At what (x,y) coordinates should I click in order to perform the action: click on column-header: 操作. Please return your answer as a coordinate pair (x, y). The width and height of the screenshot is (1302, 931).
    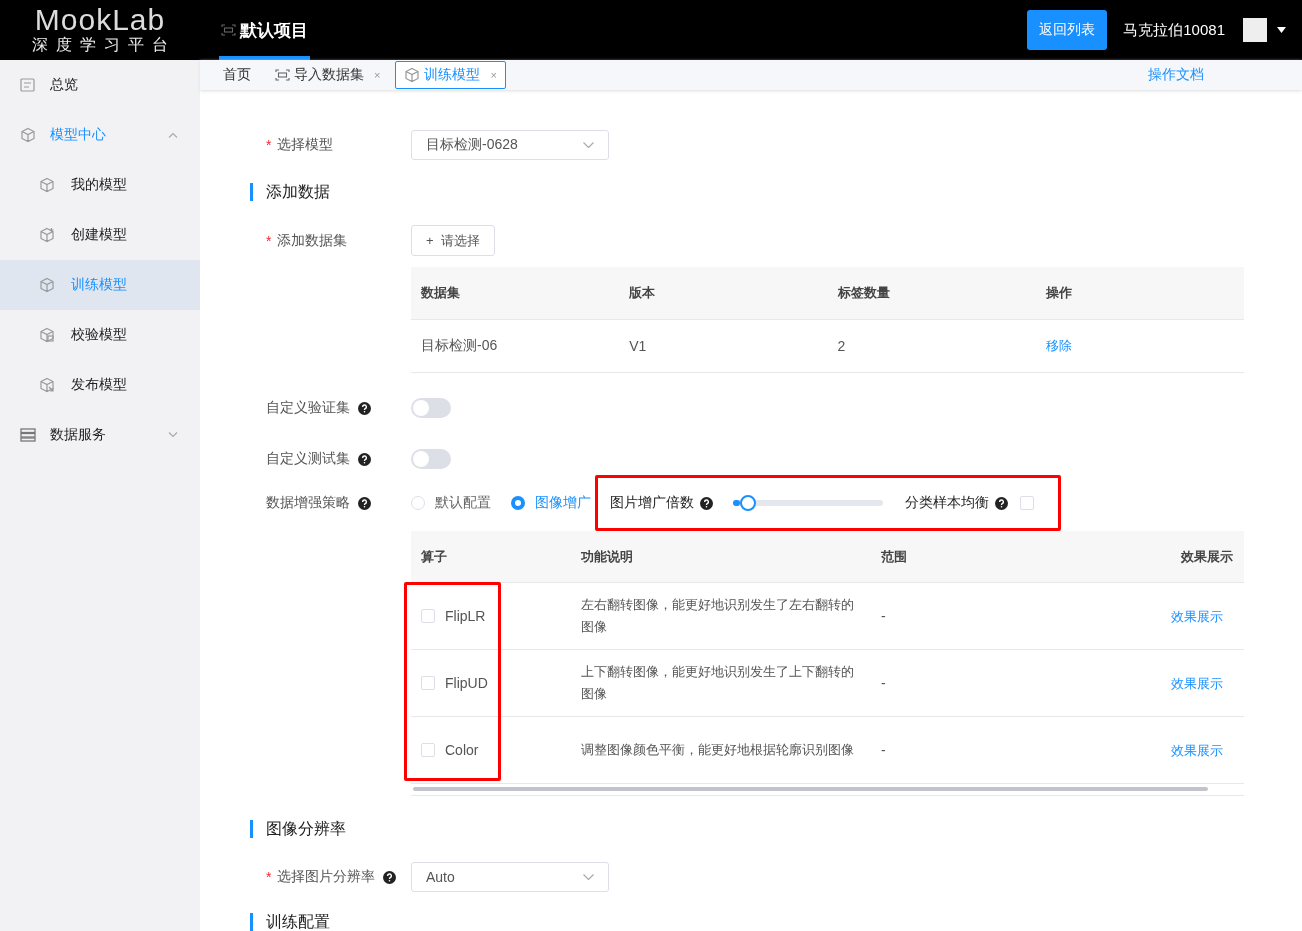
    Looking at the image, I should click on (1139, 293).